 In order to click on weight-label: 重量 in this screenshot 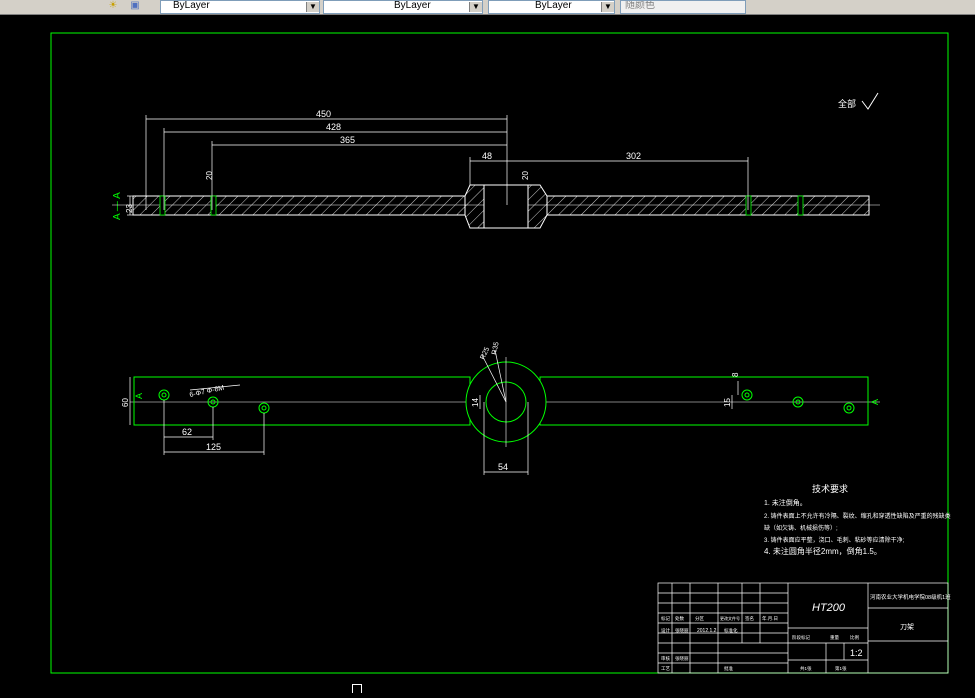, I will do `click(834, 637)`.